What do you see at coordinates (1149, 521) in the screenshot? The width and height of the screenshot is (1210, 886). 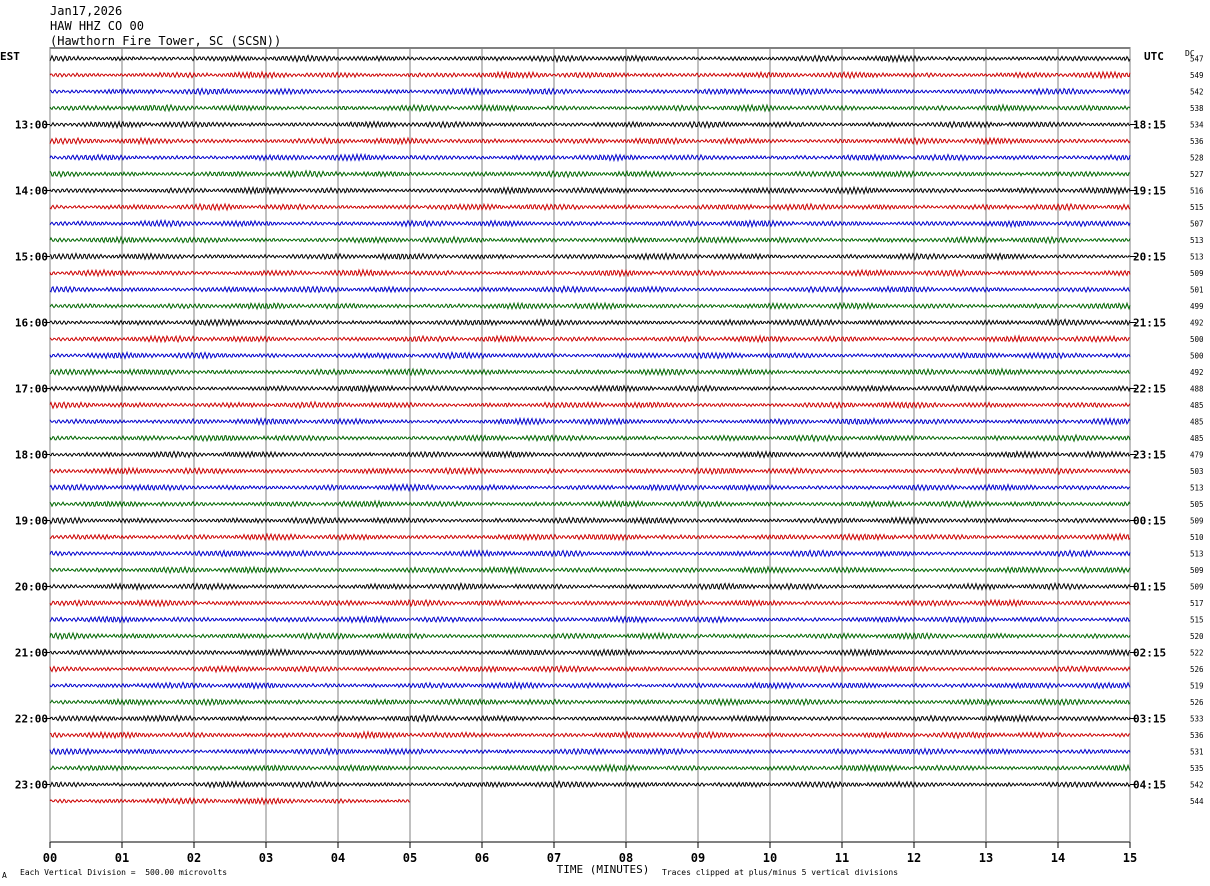 I see `hour-label-right: 00:15` at bounding box center [1149, 521].